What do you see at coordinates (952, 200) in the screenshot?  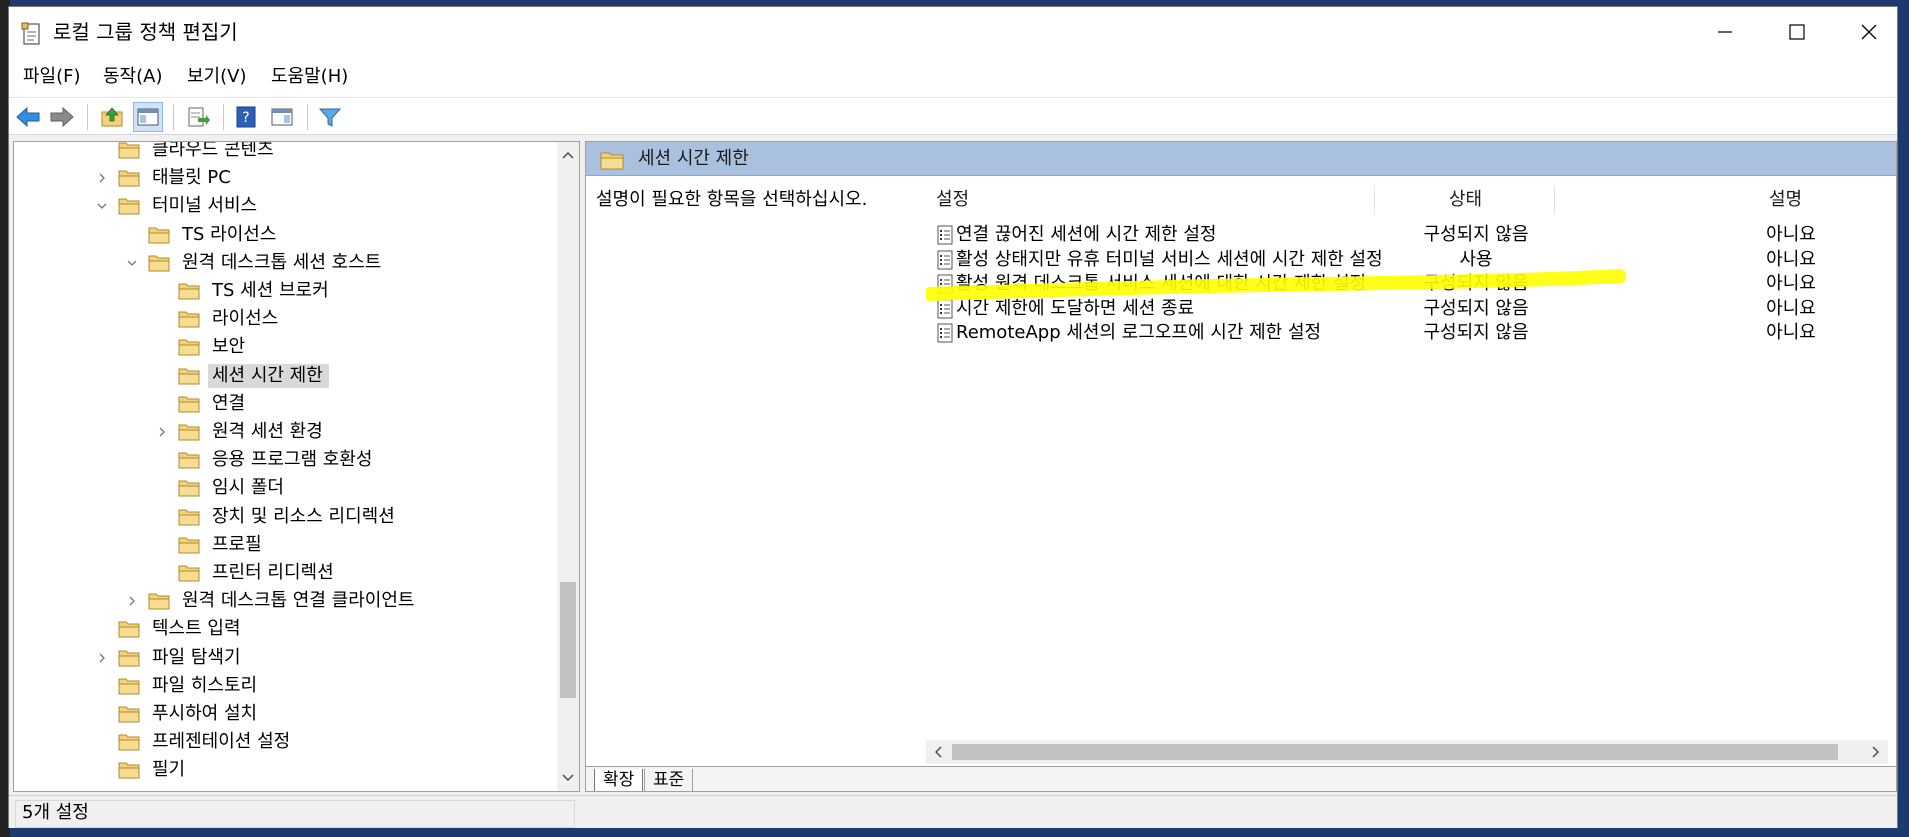 I see `column-header-setting: 설정` at bounding box center [952, 200].